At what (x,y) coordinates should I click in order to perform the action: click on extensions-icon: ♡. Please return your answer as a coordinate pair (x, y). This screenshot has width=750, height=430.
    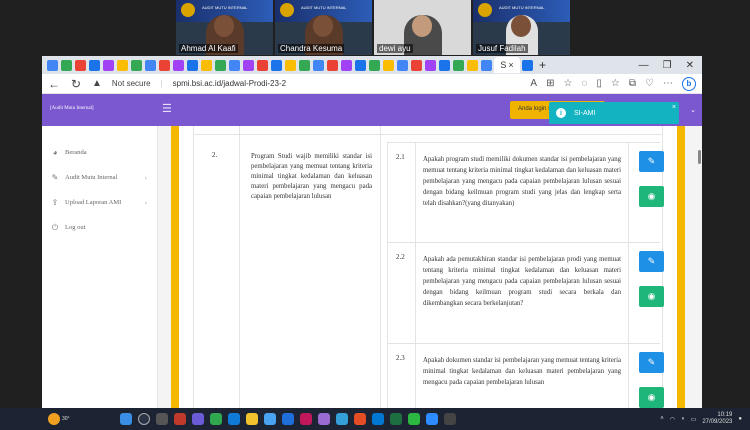
    Looking at the image, I should click on (649, 83).